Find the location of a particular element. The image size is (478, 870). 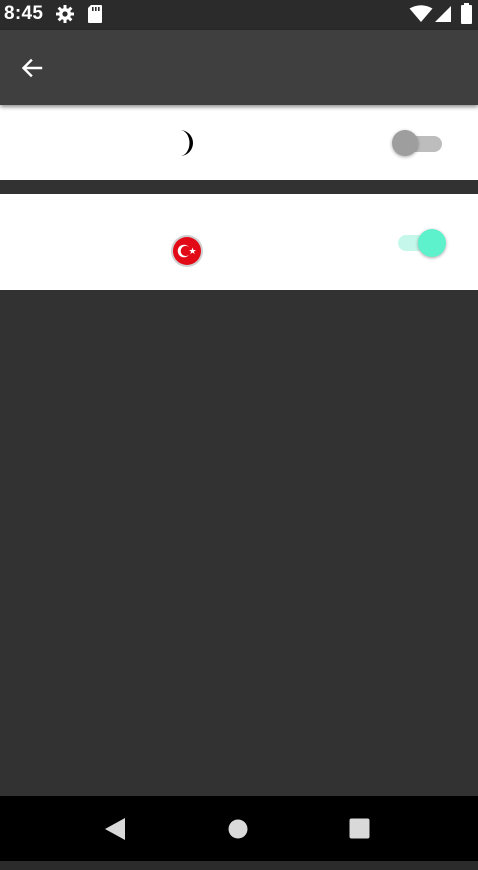

recents-square-icon is located at coordinates (359, 831).